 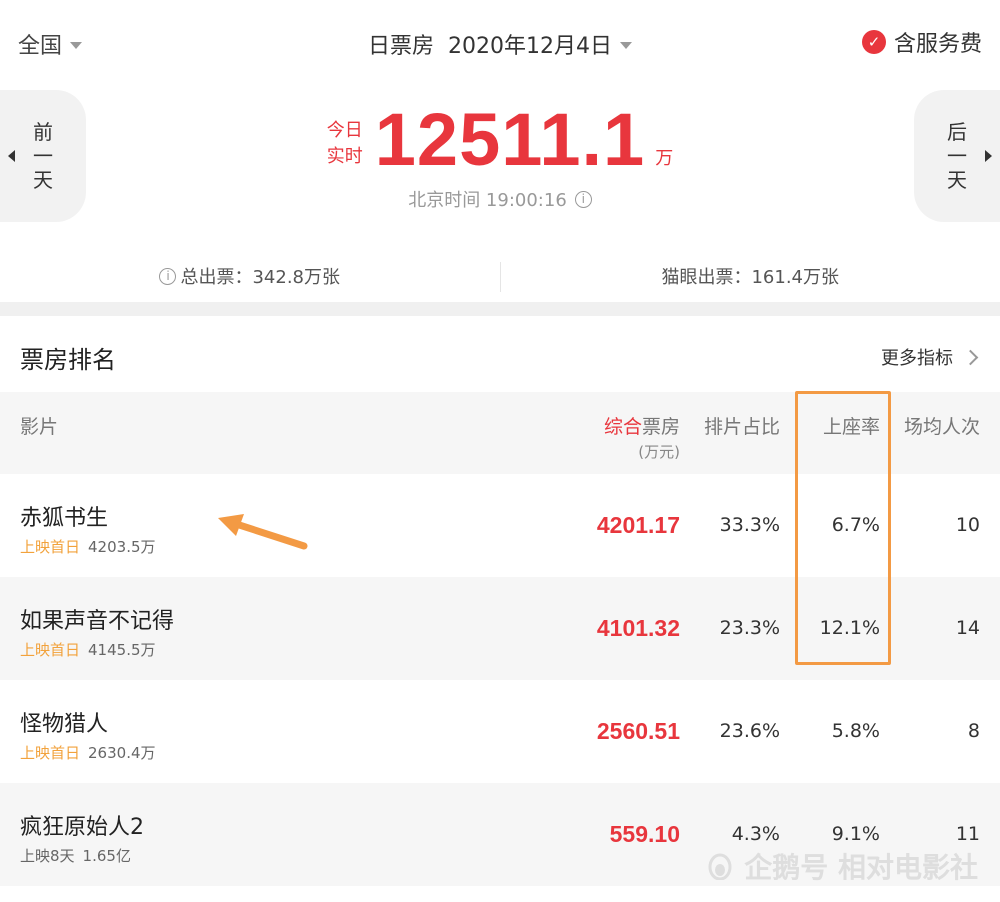 I want to click on chevron-right-icon, so click(x=970, y=357).